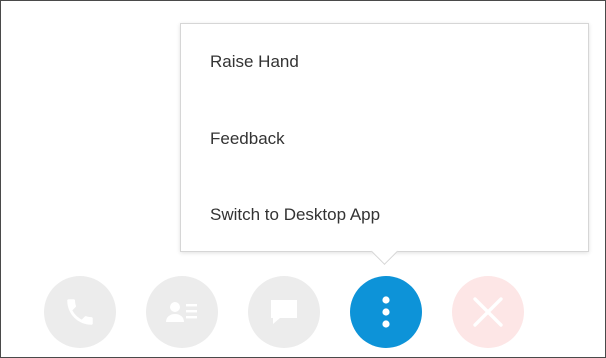  I want to click on more-vertical-icon, so click(386, 312).